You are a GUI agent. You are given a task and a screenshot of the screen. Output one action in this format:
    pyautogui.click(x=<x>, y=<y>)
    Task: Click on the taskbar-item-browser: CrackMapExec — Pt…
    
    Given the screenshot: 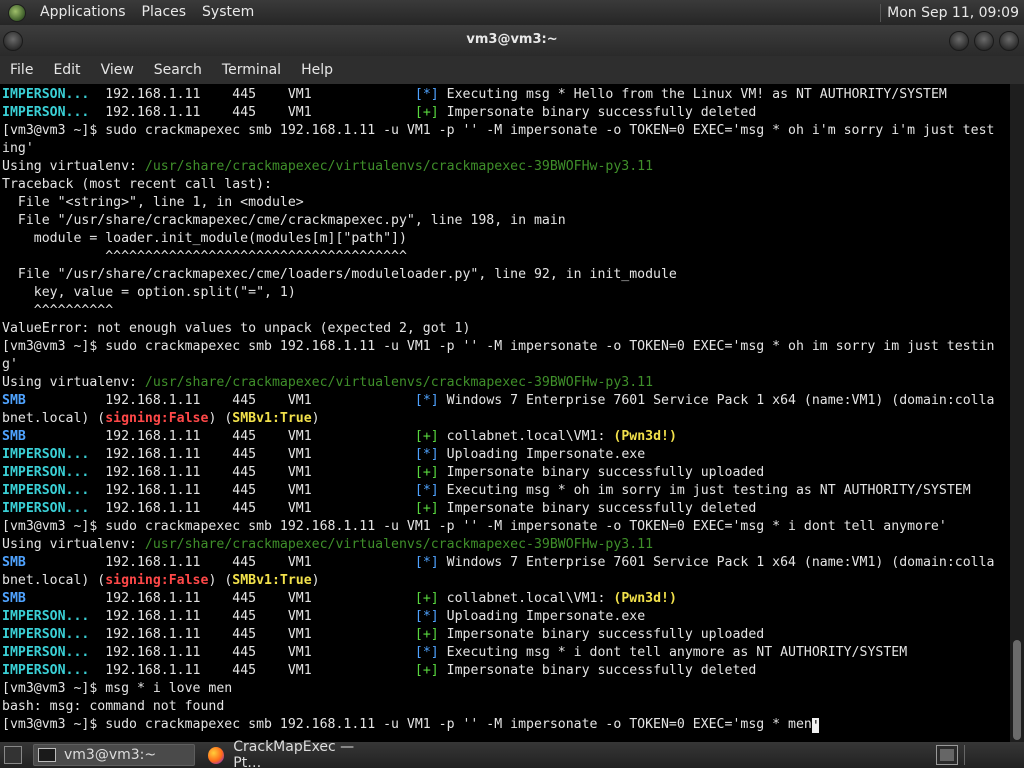 What is the action you would take?
    pyautogui.click(x=294, y=753)
    